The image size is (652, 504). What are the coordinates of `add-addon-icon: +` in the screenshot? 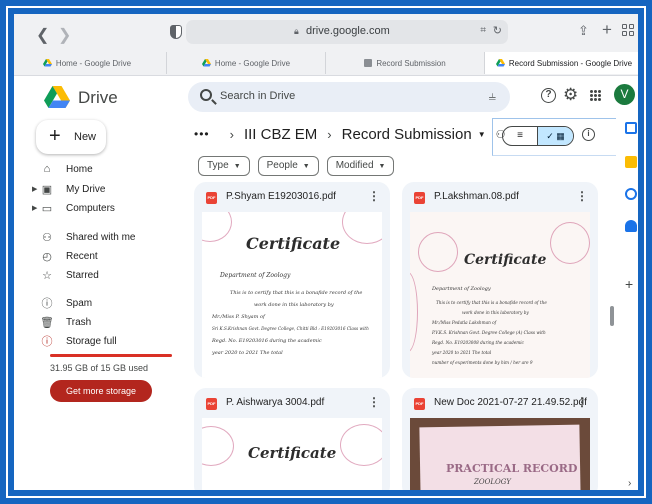 It's located at (629, 284).